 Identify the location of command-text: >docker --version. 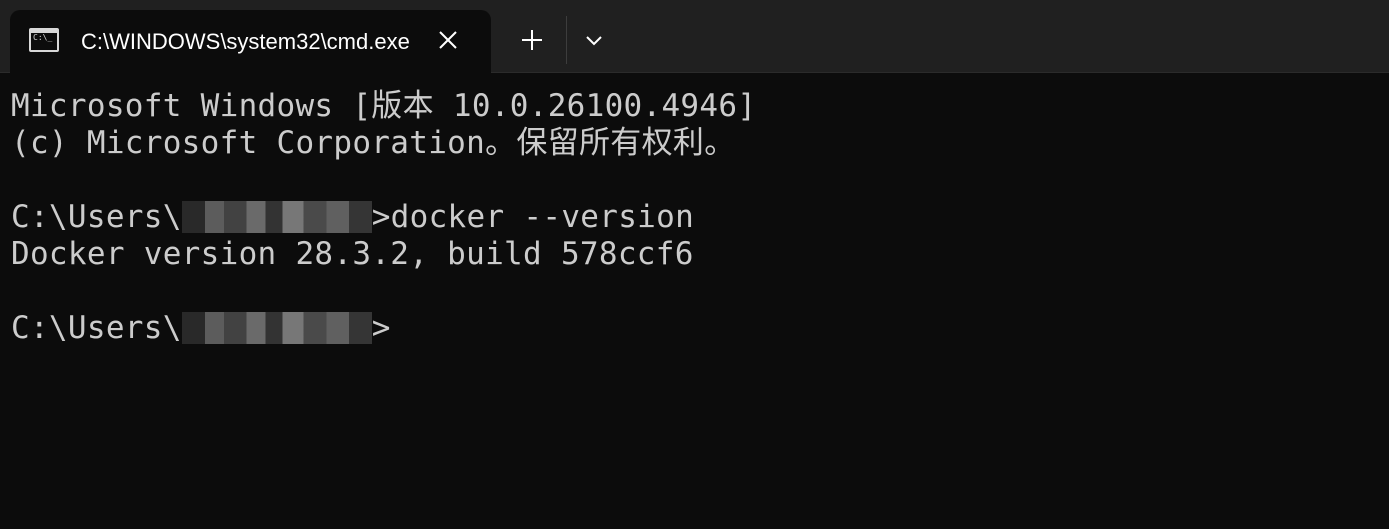
(533, 217).